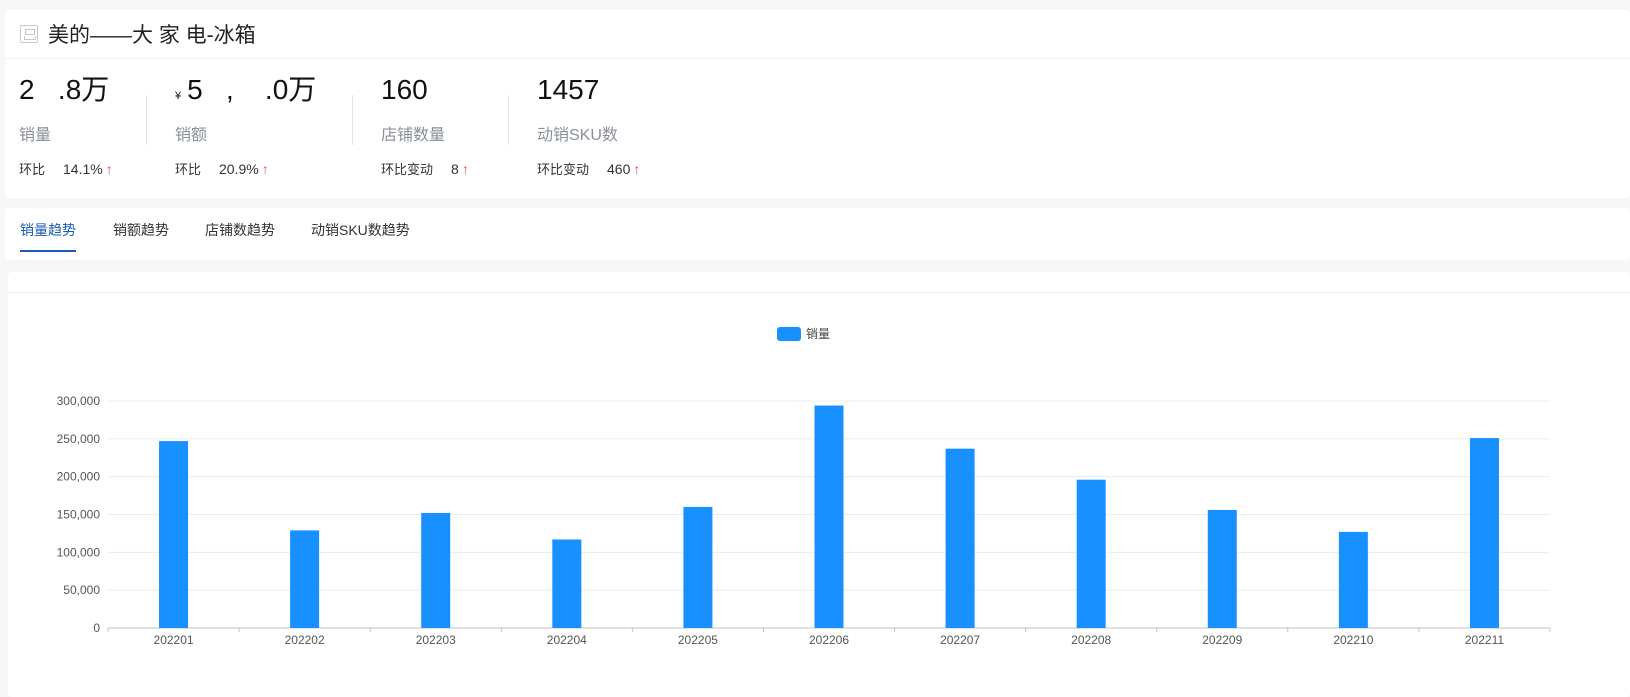 This screenshot has height=697, width=1630. I want to click on x-tick-label: 202207, so click(960, 640).